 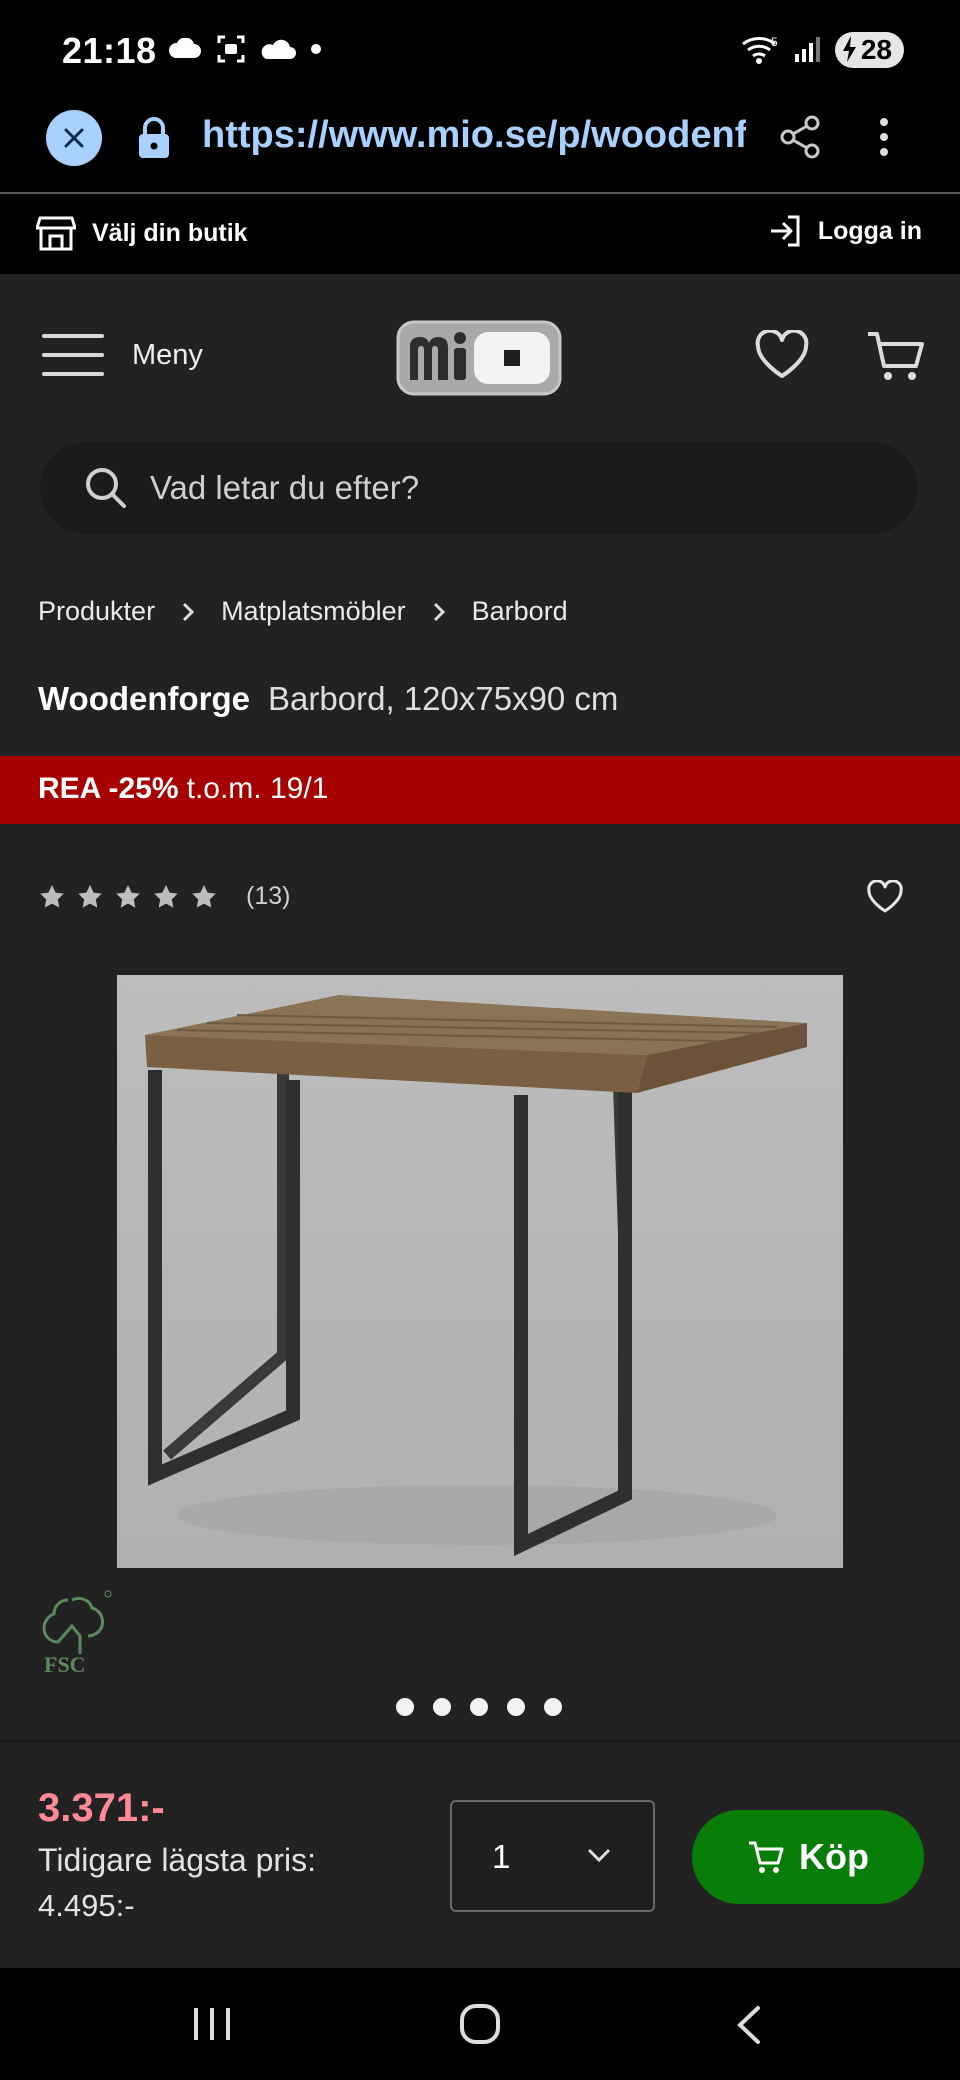 What do you see at coordinates (154, 137) in the screenshot?
I see `lock-icon` at bounding box center [154, 137].